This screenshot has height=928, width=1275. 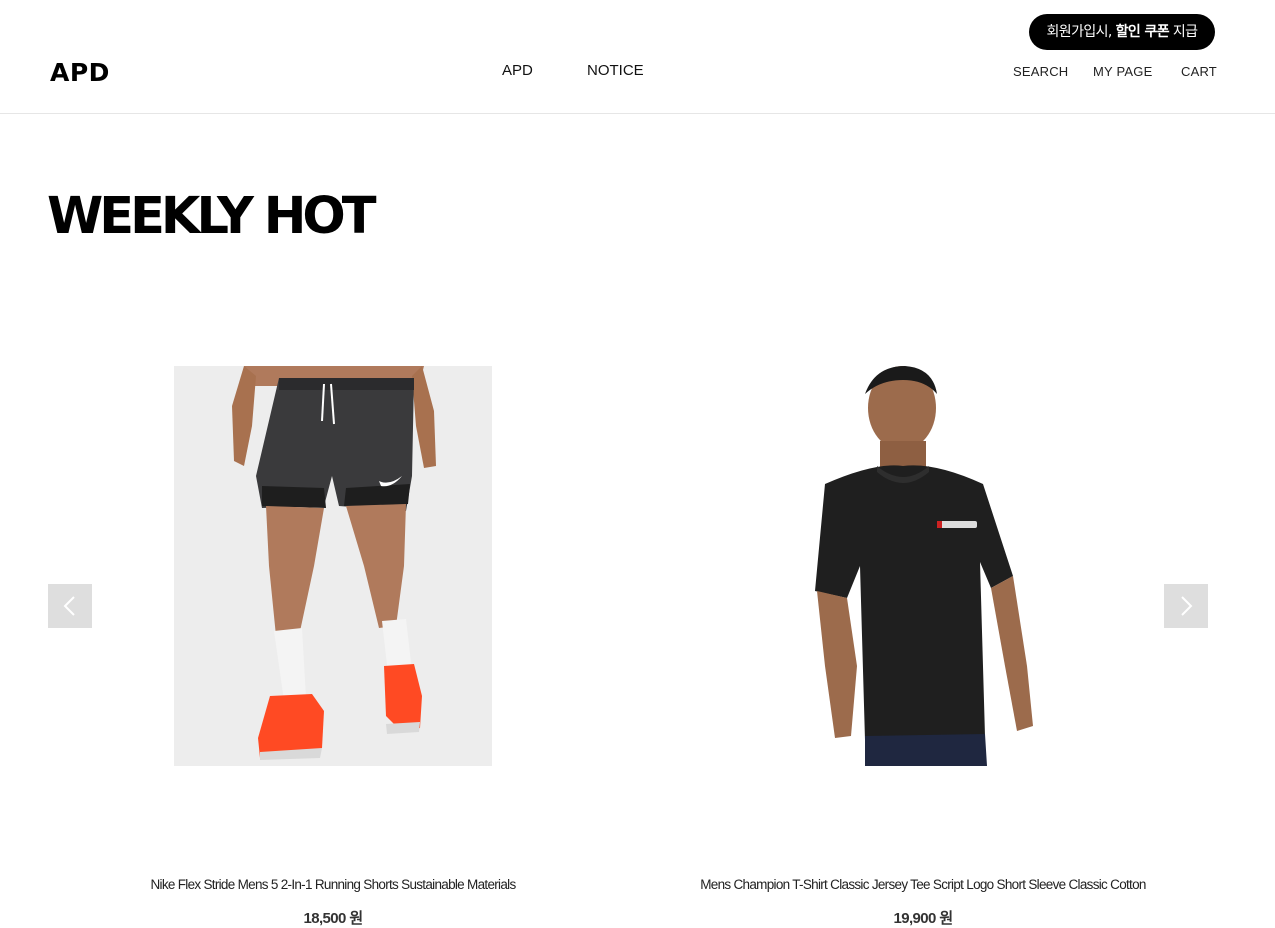 What do you see at coordinates (1199, 72) in the screenshot?
I see `cart-link: CART` at bounding box center [1199, 72].